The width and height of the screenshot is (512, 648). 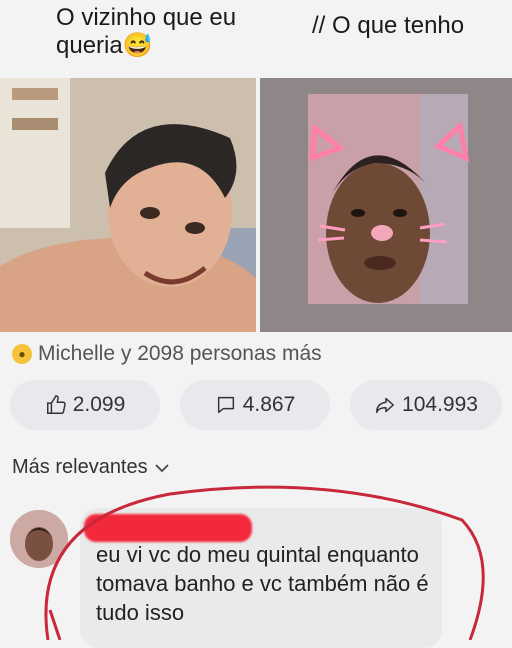 What do you see at coordinates (385, 405) in the screenshot?
I see `share-arrow-icon` at bounding box center [385, 405].